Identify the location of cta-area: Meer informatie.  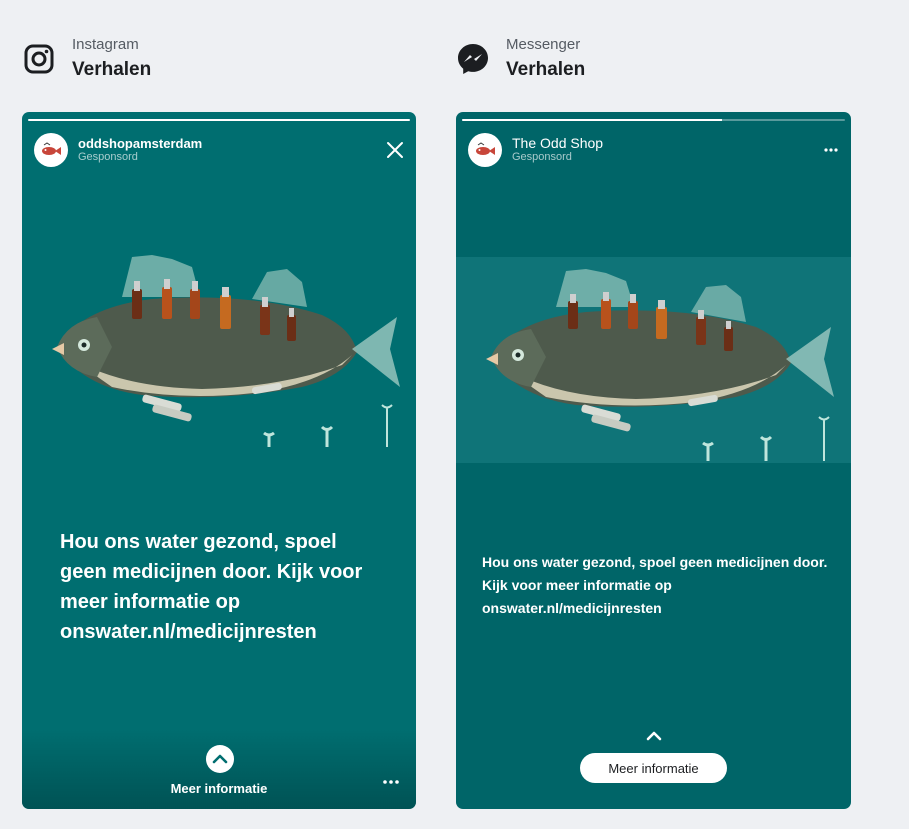
(219, 769).